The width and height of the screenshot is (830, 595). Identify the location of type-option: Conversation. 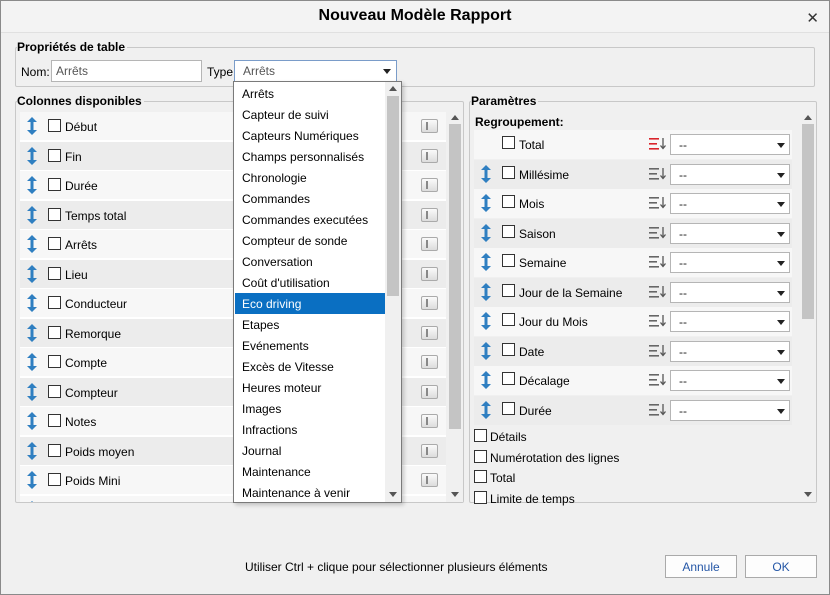
(310, 261).